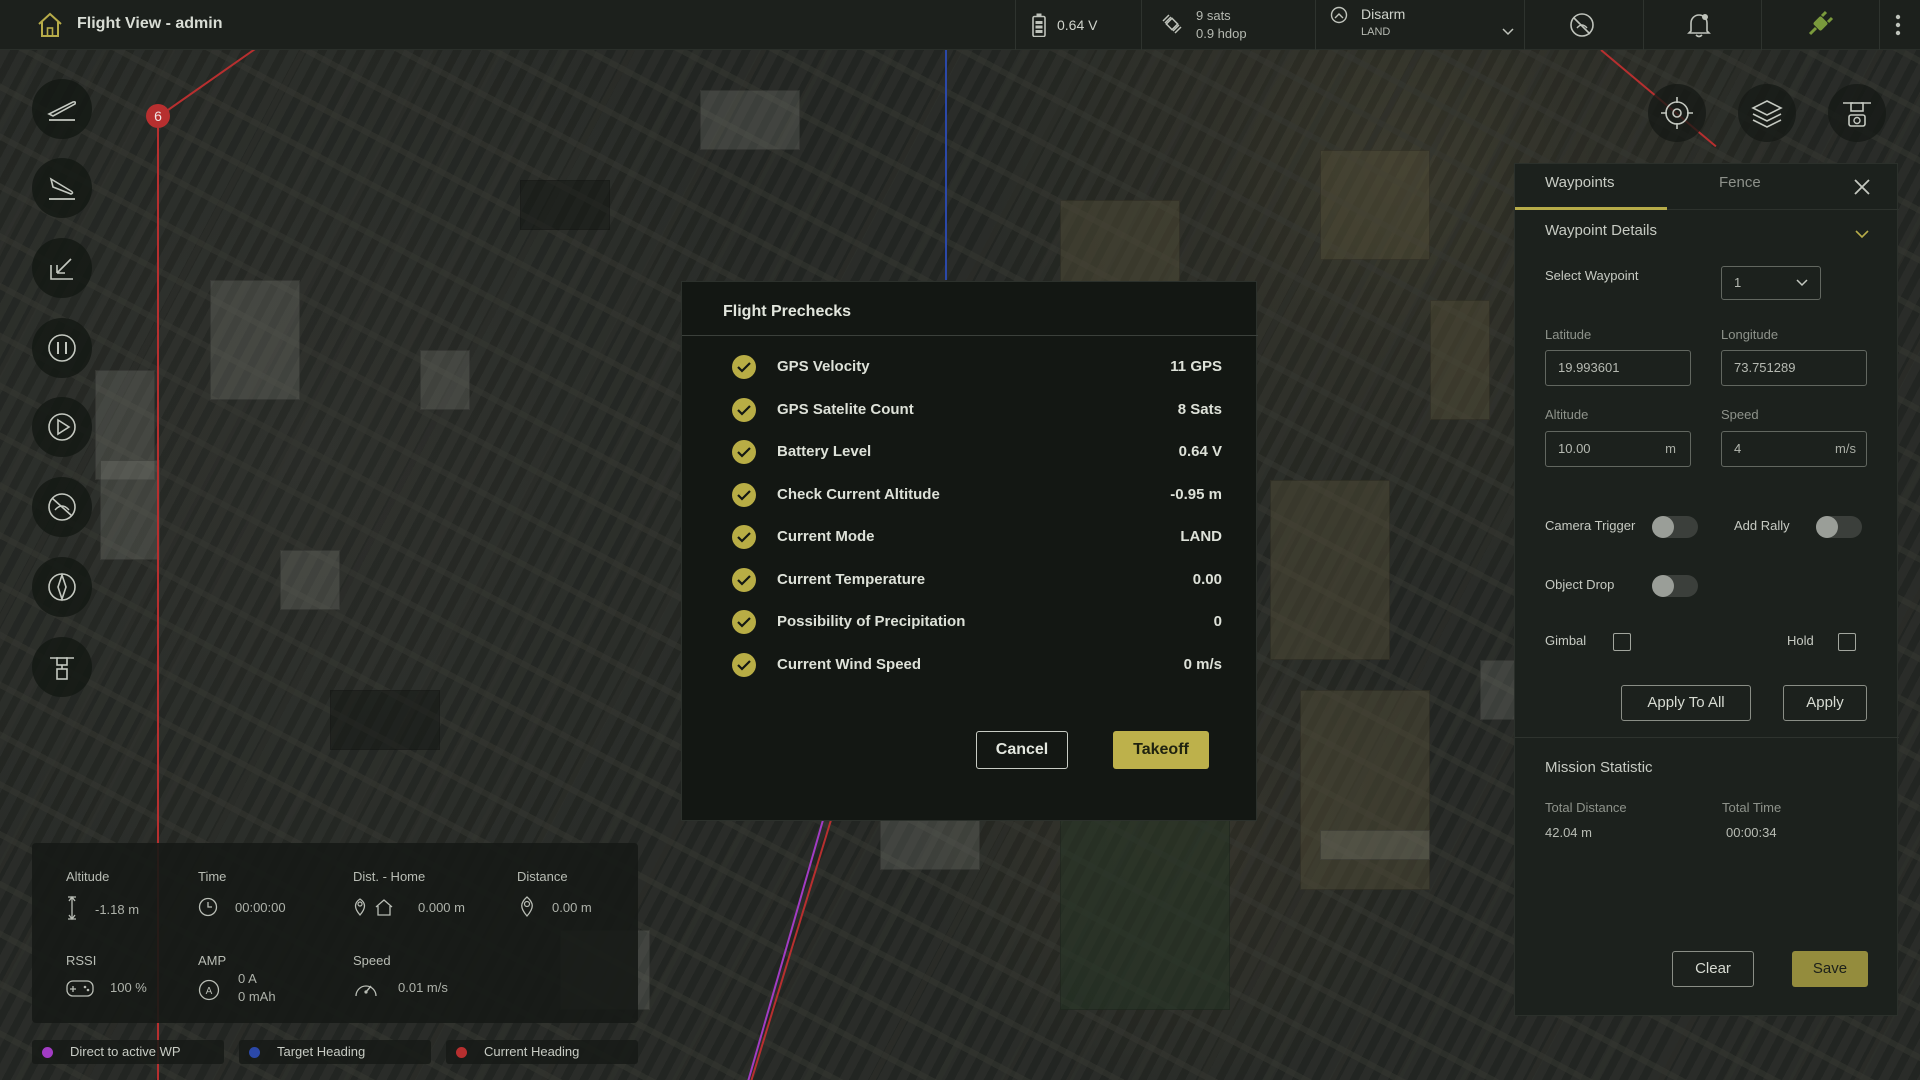 This screenshot has width=1920, height=1080. I want to click on arm-mode-dropdown: Disarm LAND, so click(1420, 25).